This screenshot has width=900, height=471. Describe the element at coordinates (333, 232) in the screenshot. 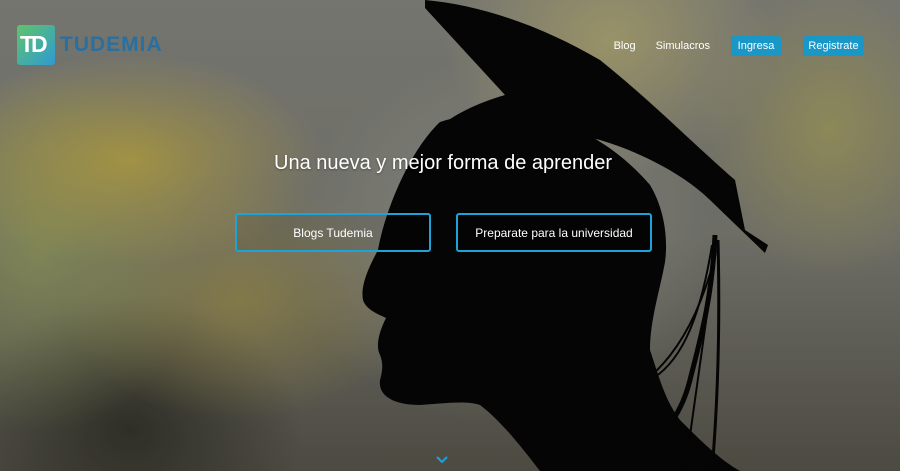

I see `blogs-tudemia-button: Blogs Tudemia` at that location.